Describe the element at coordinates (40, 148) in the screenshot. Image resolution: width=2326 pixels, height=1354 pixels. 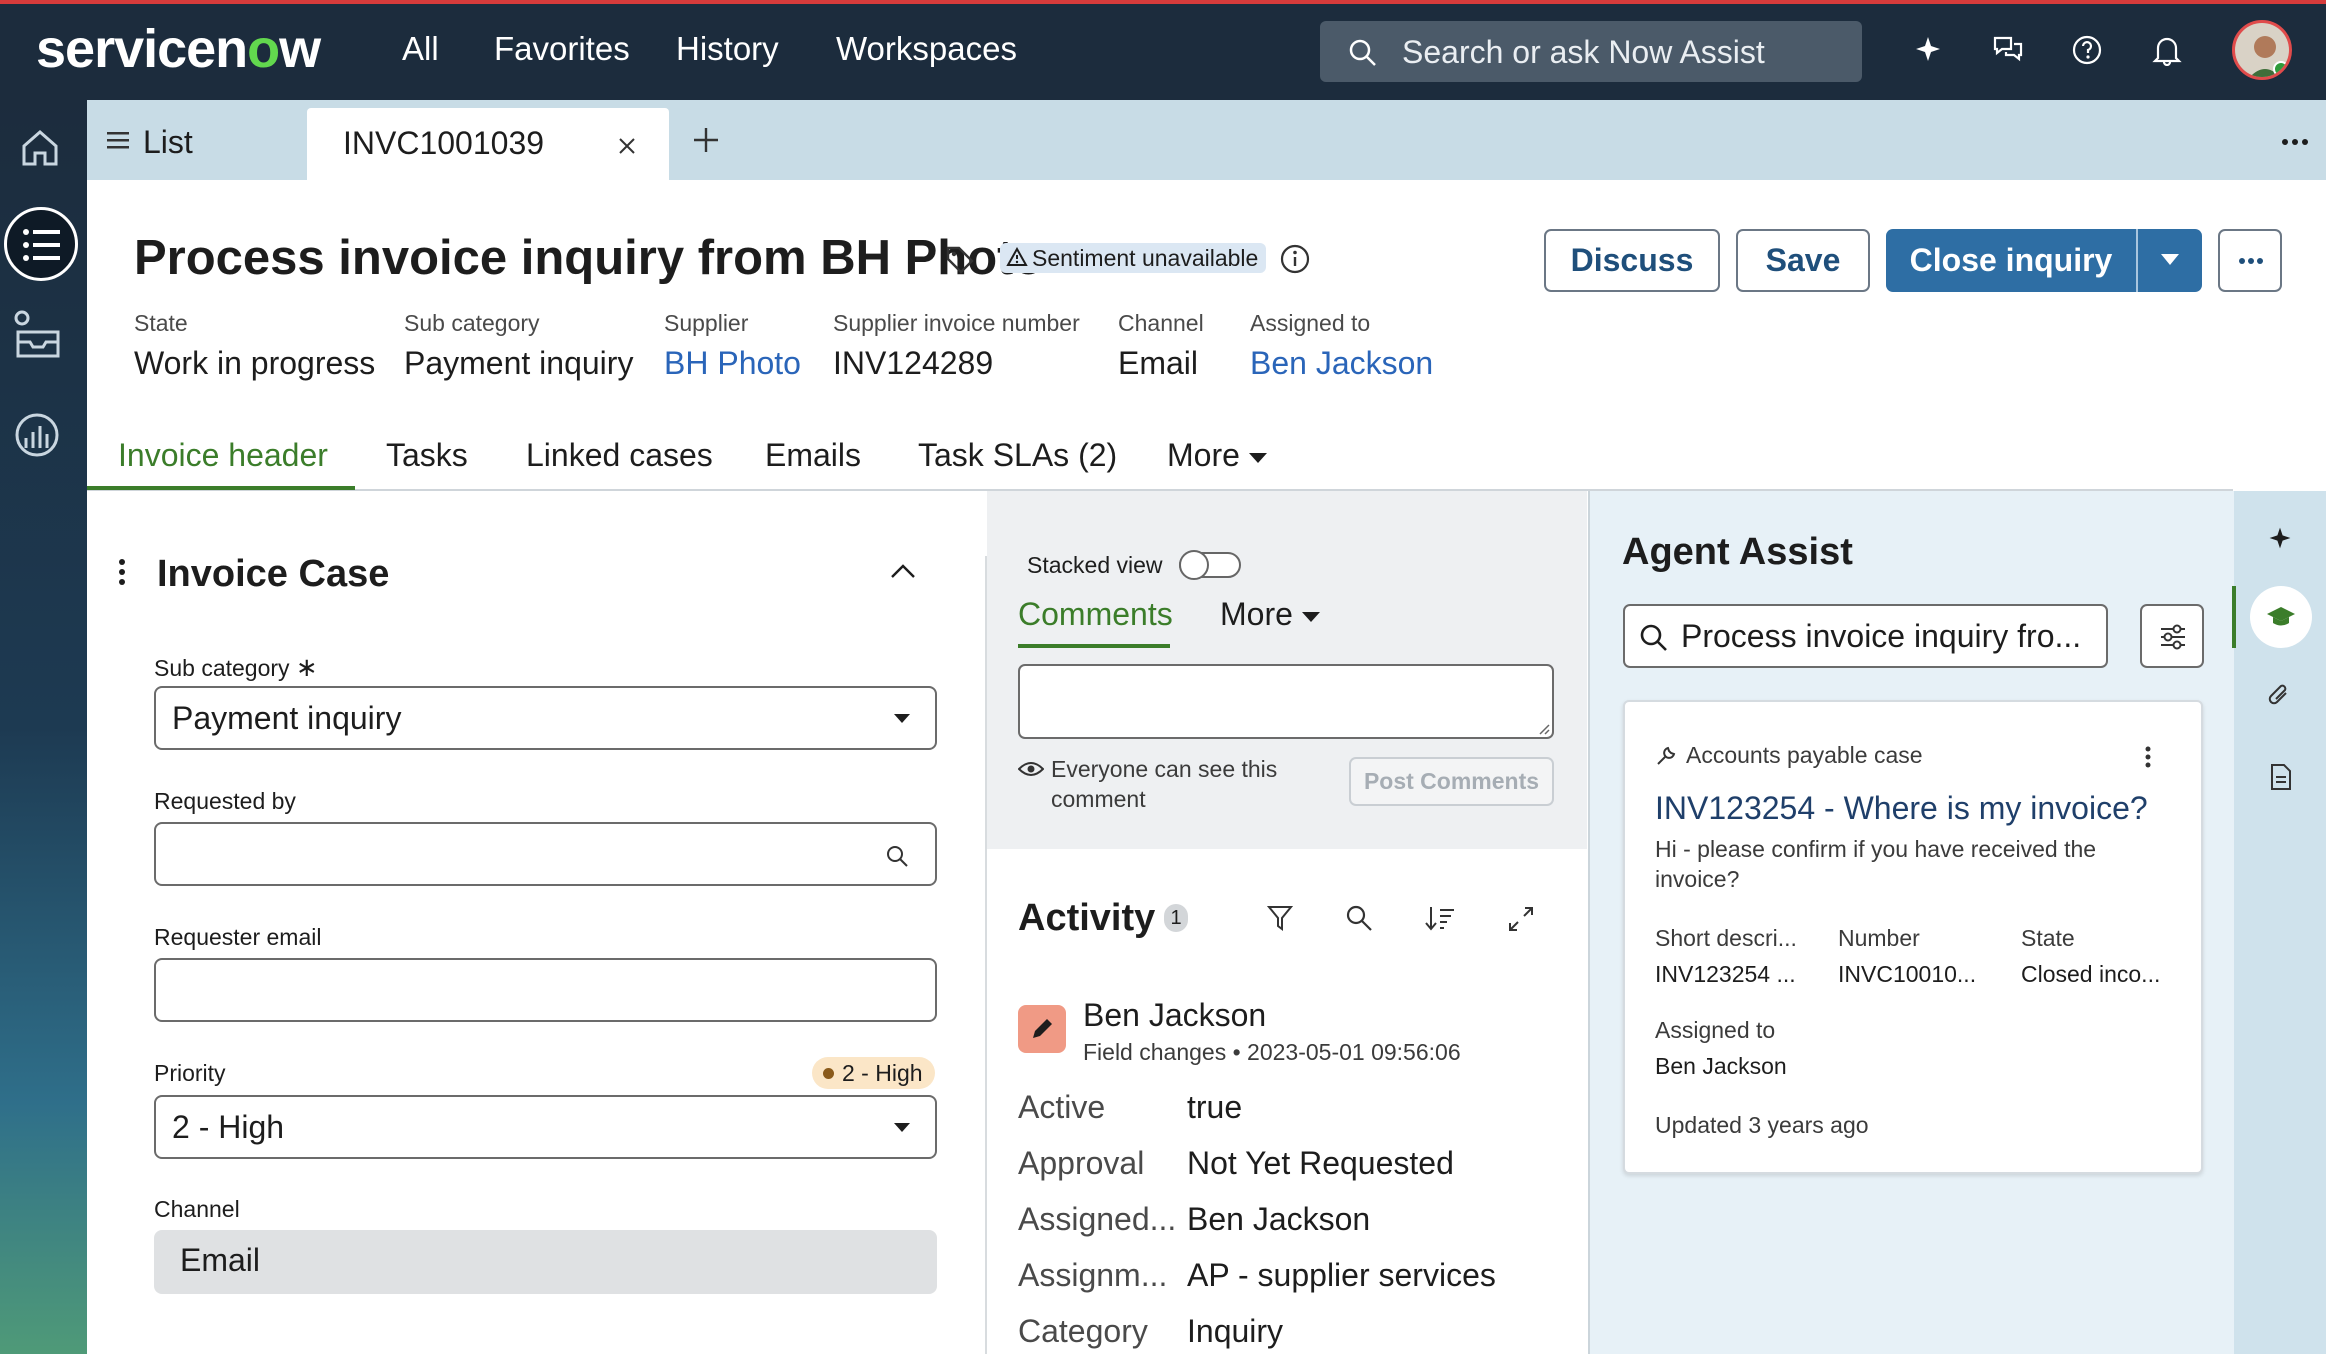
I see `home-icon` at that location.